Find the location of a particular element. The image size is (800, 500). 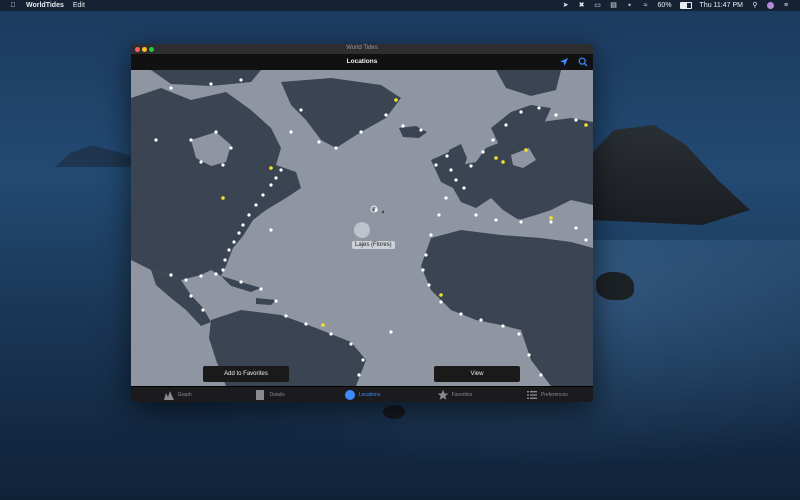

window-icon: ▤ is located at coordinates (614, 5).